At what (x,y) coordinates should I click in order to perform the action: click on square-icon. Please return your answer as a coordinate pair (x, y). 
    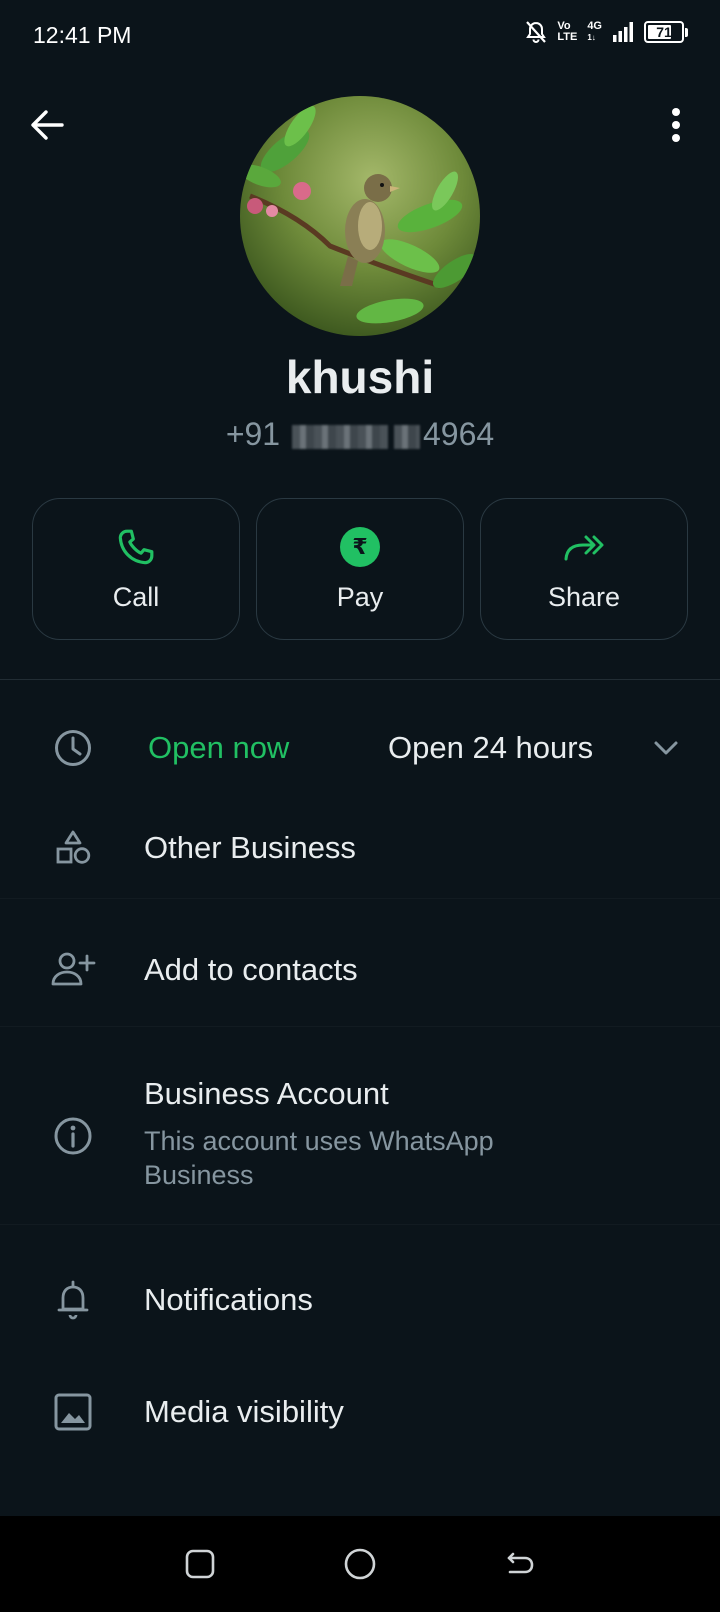
    Looking at the image, I should click on (200, 1564).